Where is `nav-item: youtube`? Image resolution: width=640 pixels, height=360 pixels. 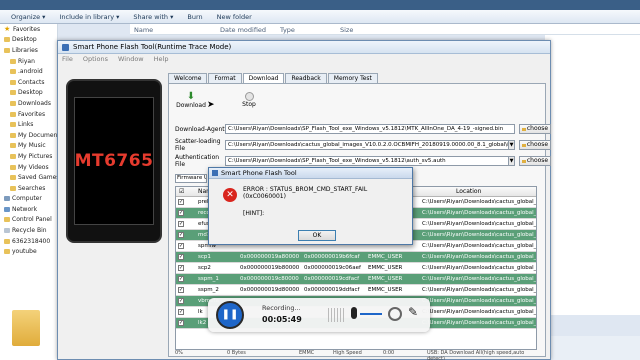
nav-item: youtube is located at coordinates (28, 251).